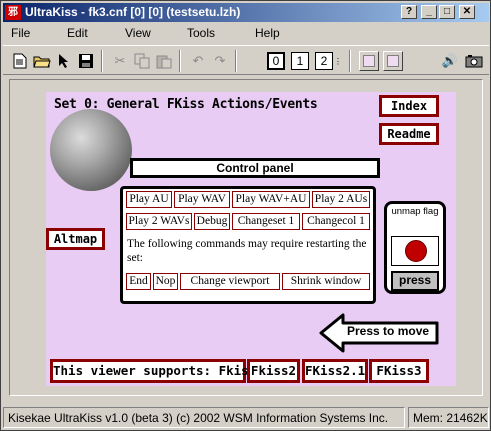  What do you see at coordinates (336, 221) in the screenshot?
I see `changecol-1-button: Changecol 1` at bounding box center [336, 221].